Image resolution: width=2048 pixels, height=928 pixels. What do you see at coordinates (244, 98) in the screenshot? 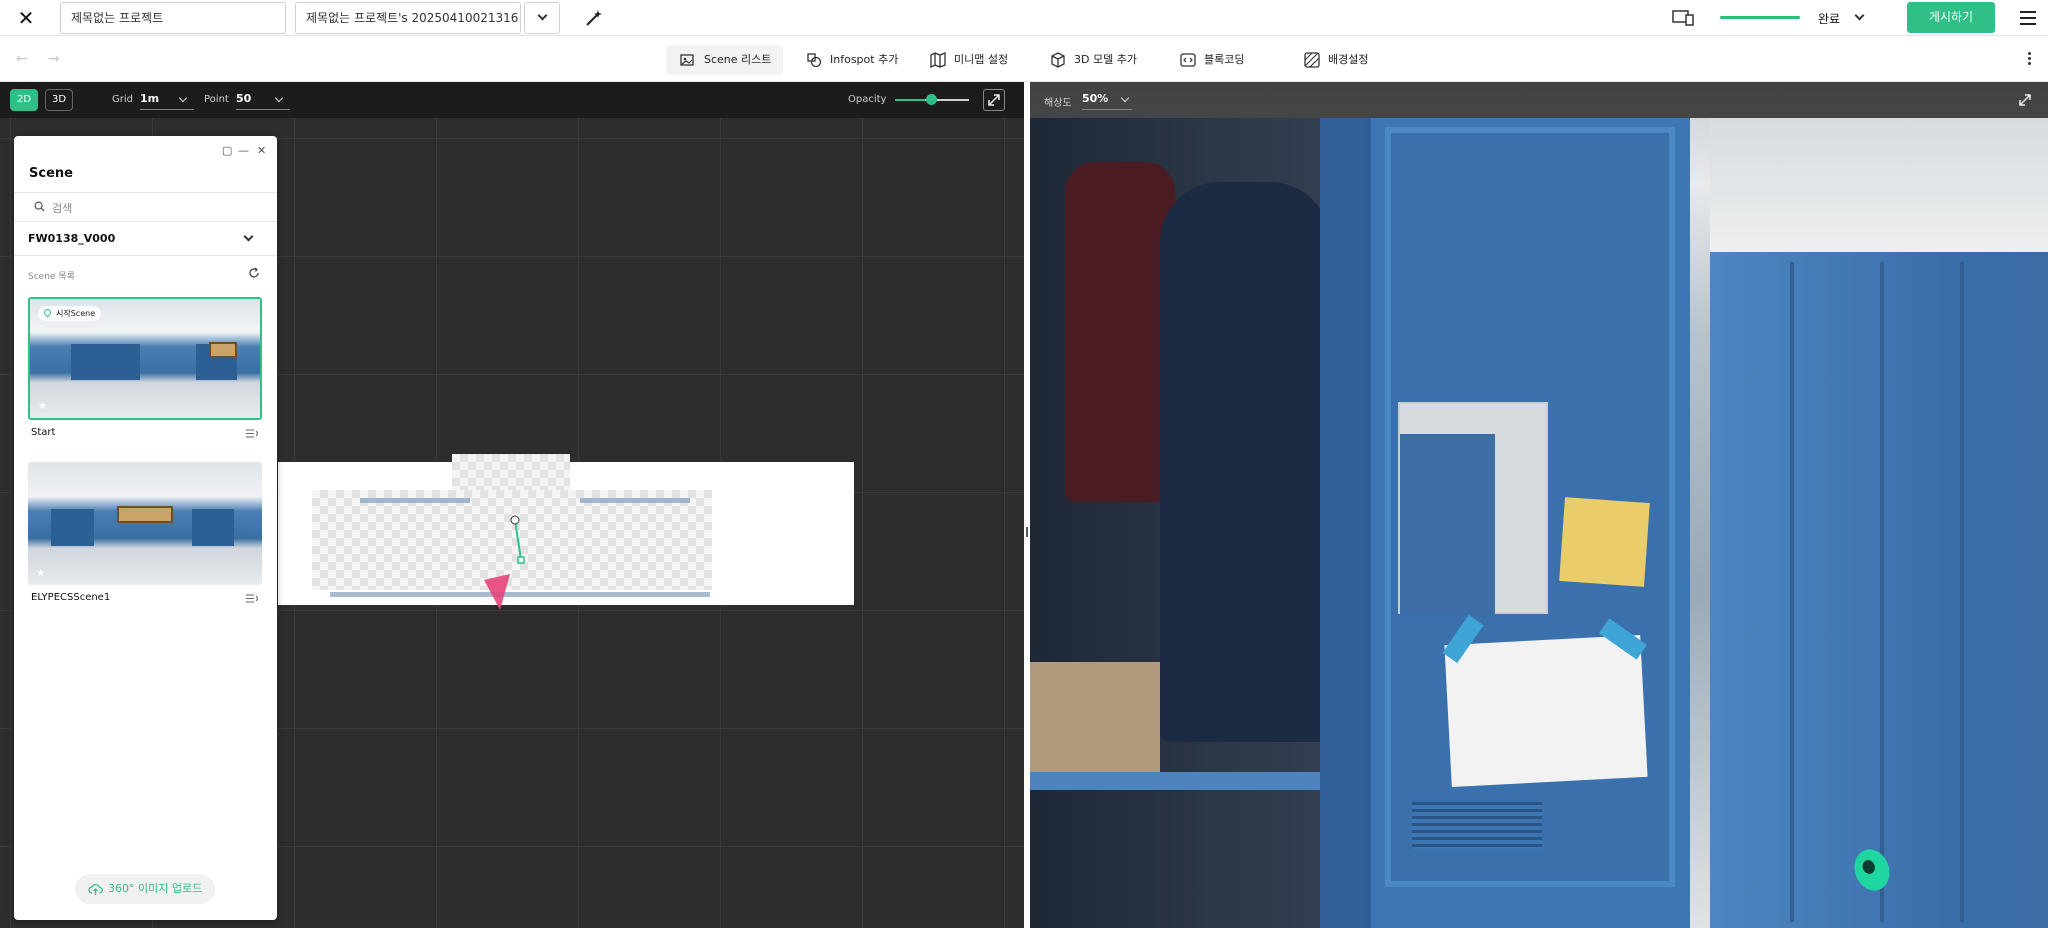
I see `point-value: 50` at bounding box center [244, 98].